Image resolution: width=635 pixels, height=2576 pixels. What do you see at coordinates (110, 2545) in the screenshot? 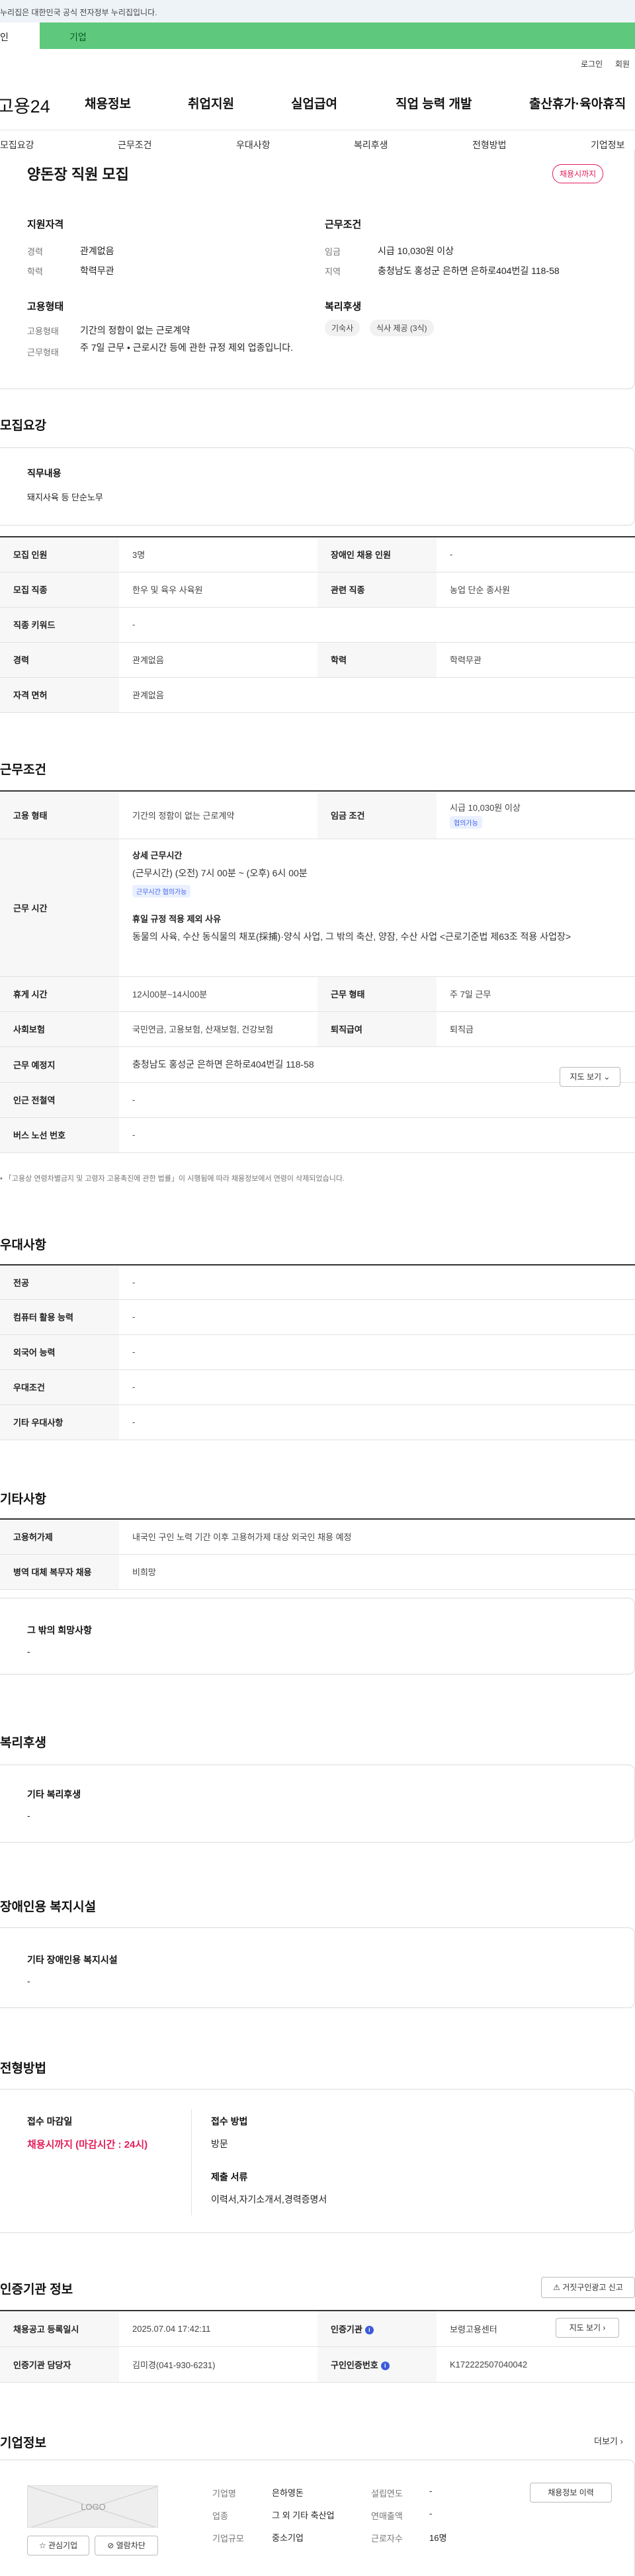
I see `block-icon: ⊘` at bounding box center [110, 2545].